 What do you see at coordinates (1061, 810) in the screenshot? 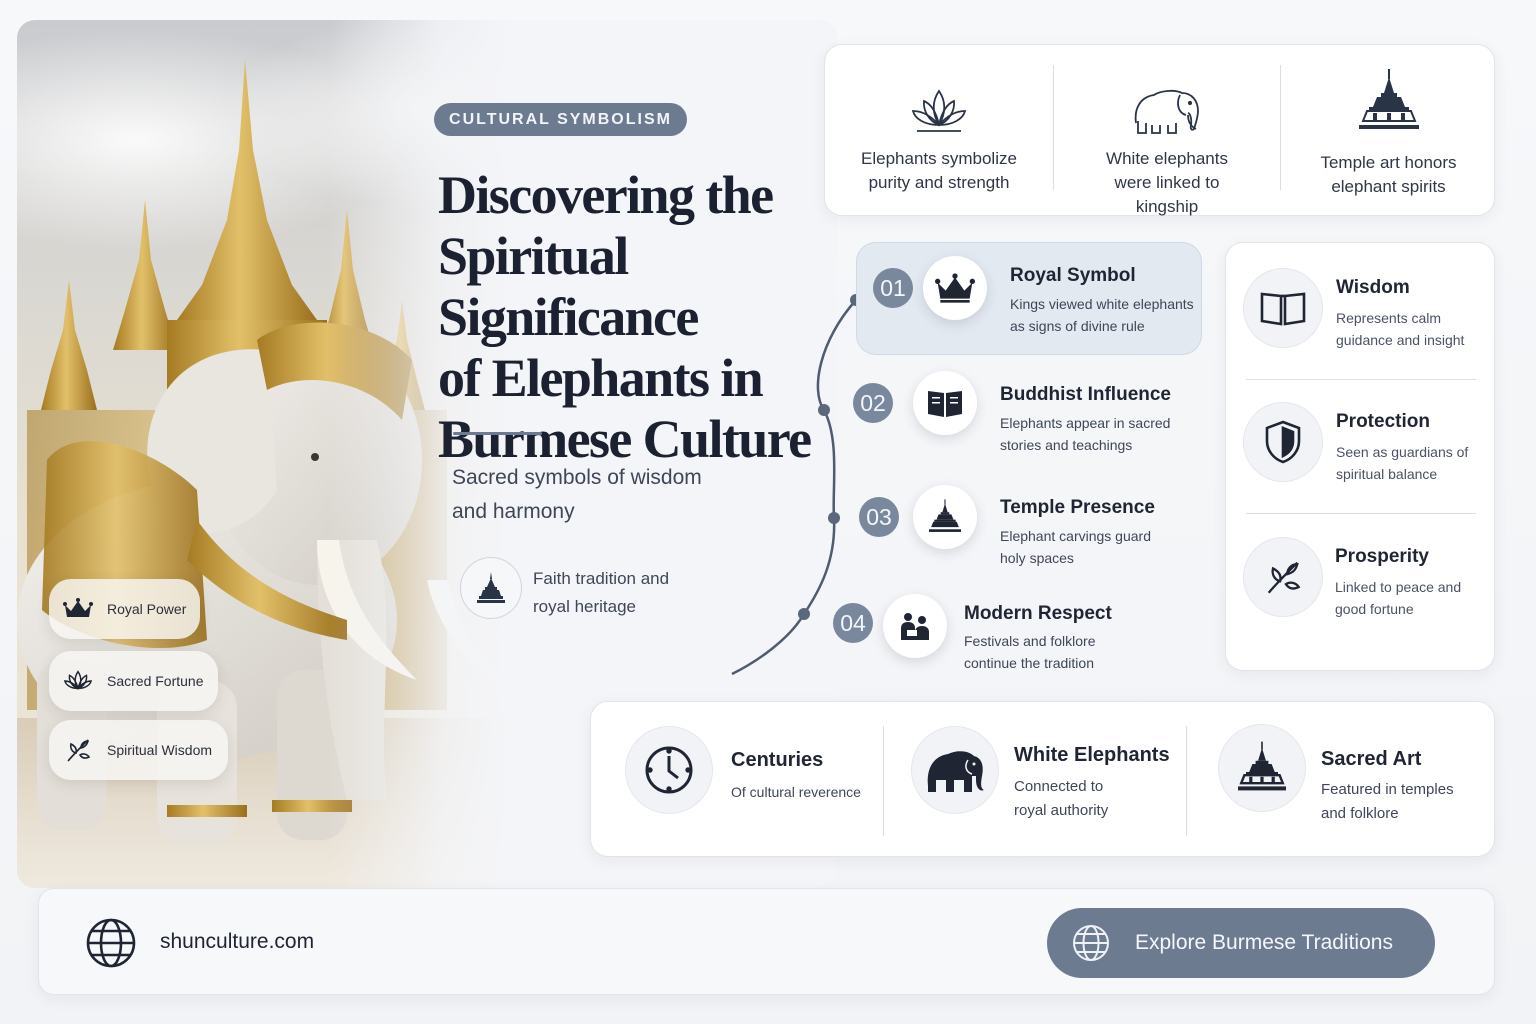
I see `stat-desc-line: royal authority` at bounding box center [1061, 810].